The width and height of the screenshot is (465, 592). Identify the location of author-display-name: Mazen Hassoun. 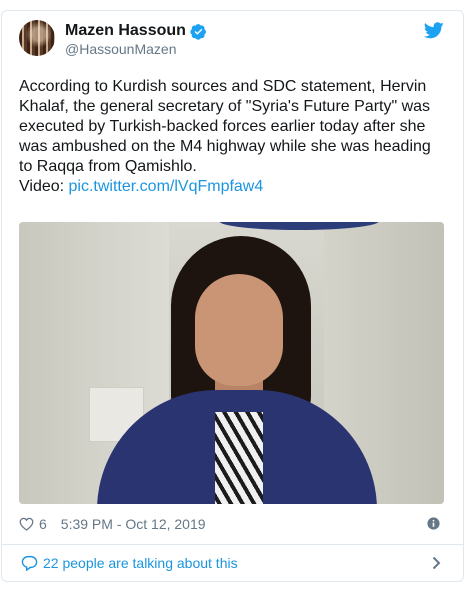
(125, 31).